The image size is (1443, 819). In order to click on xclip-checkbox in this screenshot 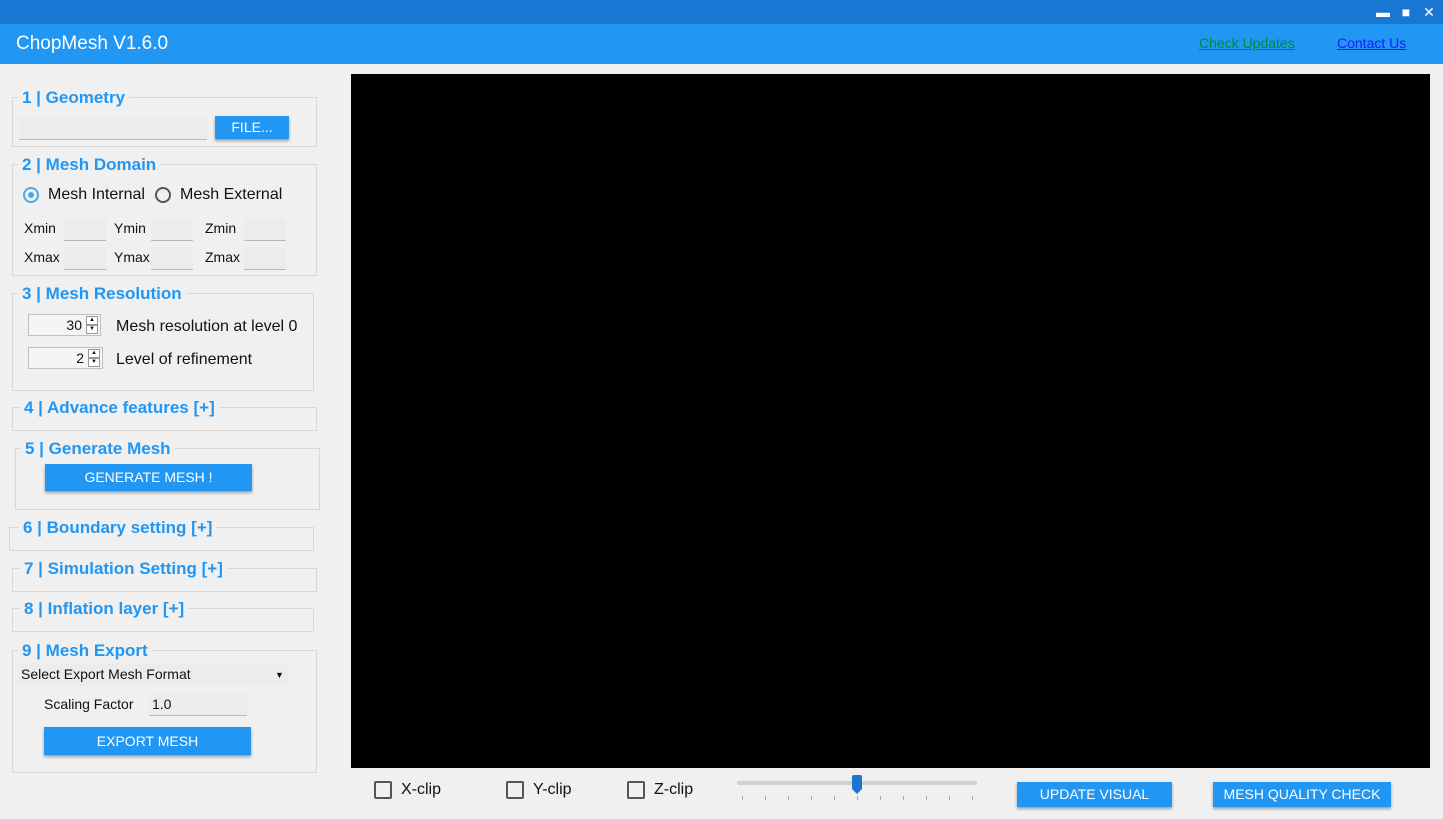, I will do `click(383, 790)`.